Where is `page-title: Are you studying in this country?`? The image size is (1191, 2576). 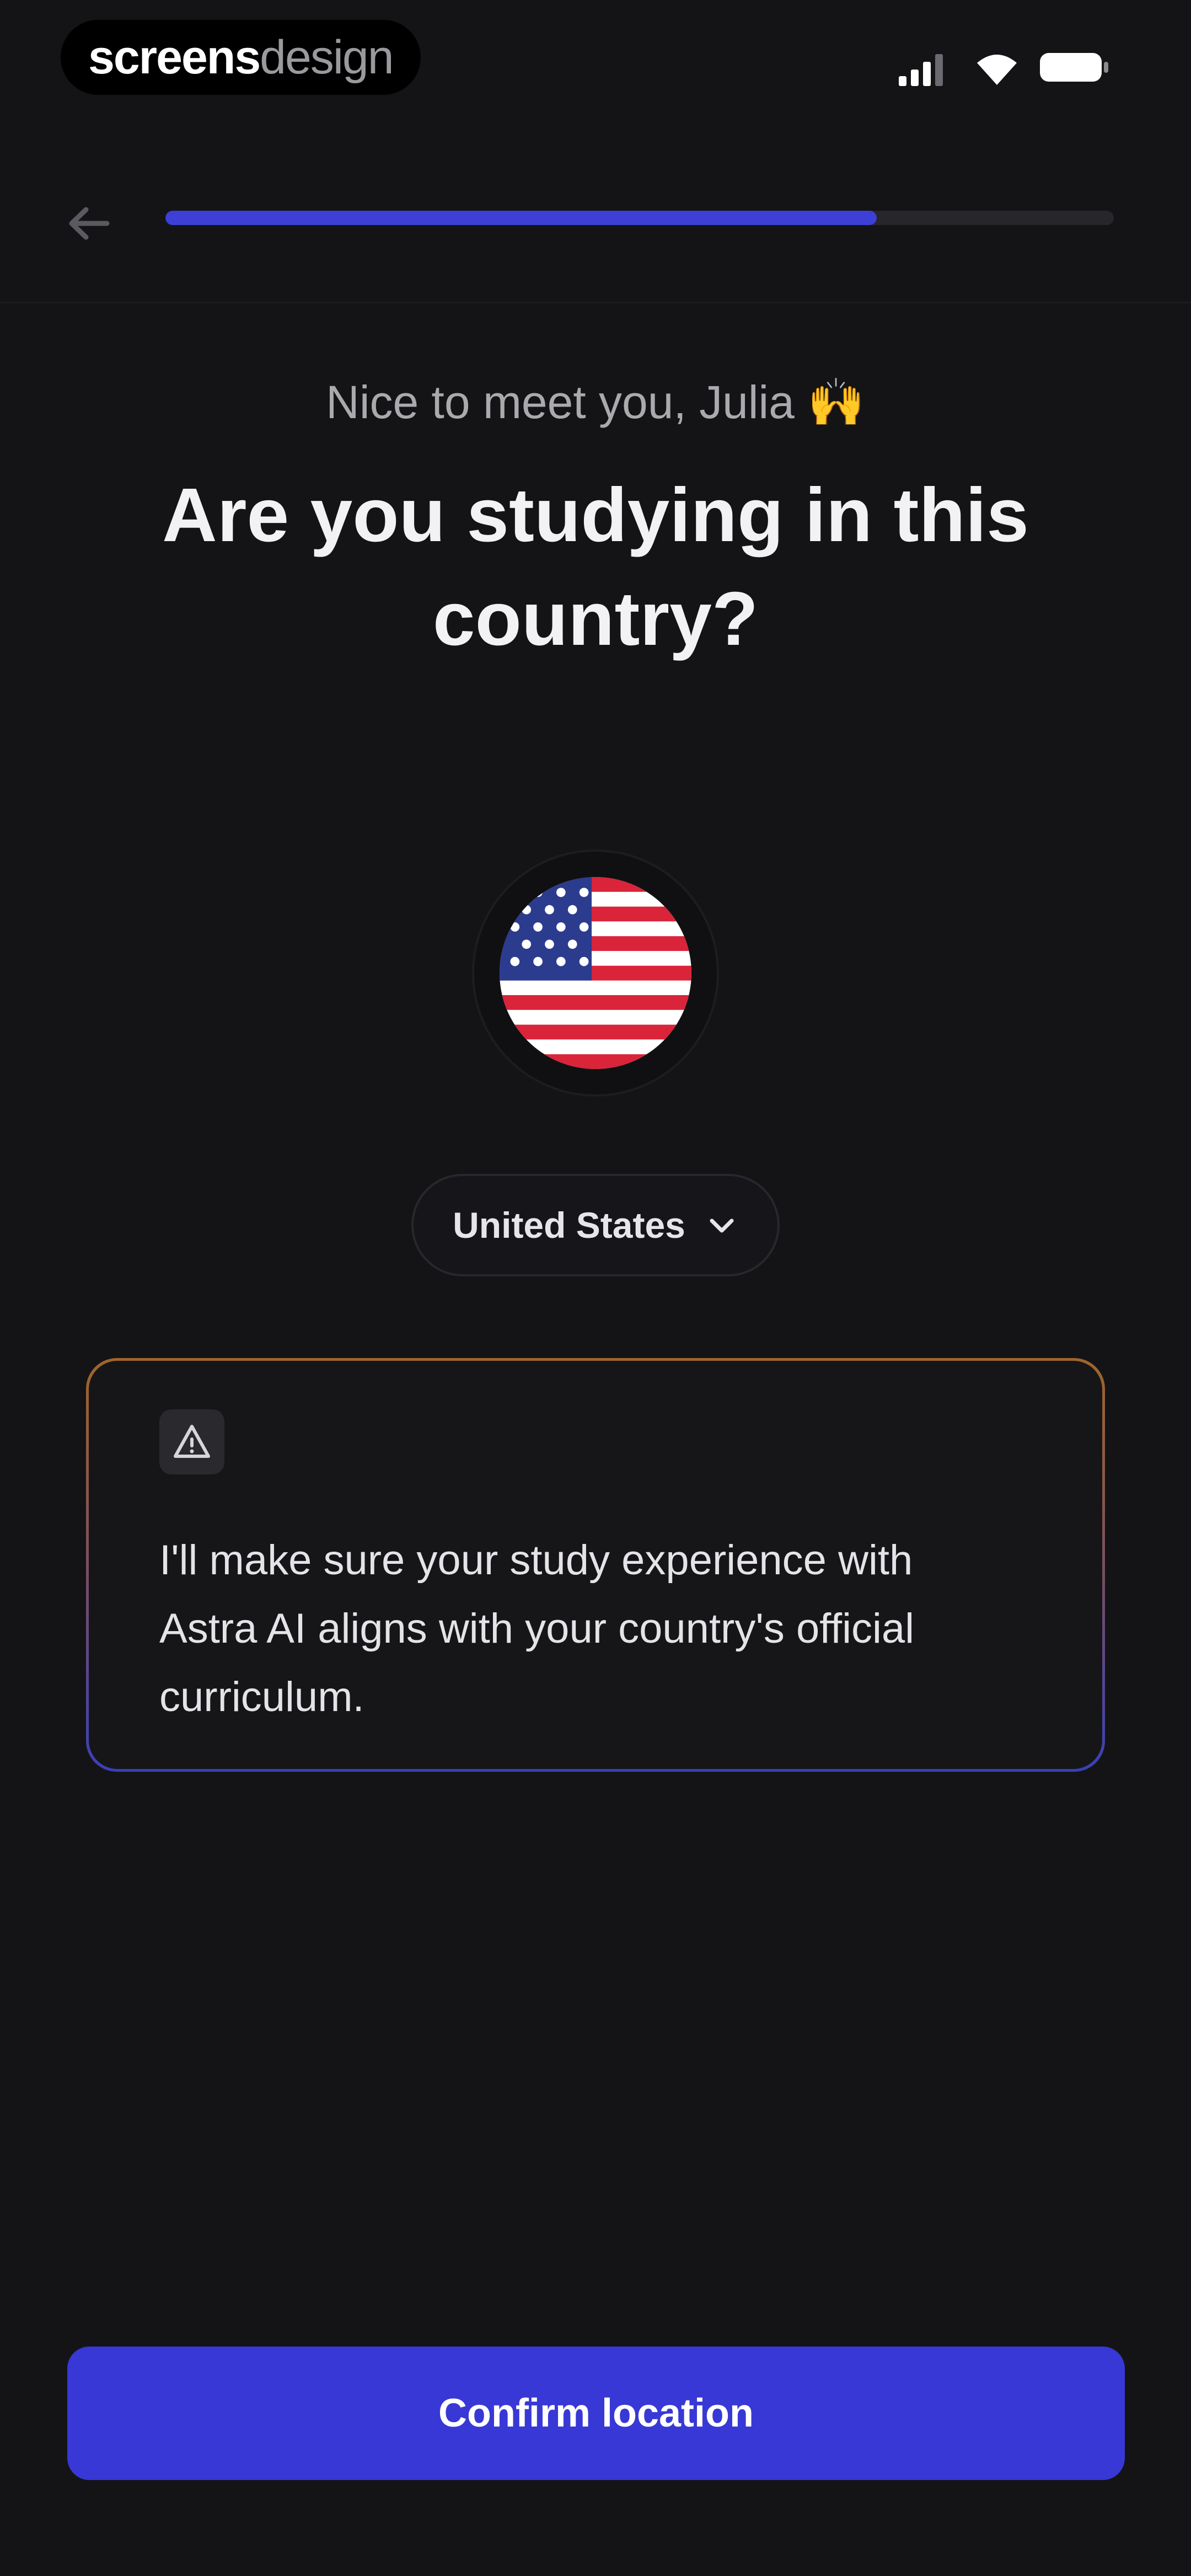 page-title: Are you studying in this country? is located at coordinates (595, 567).